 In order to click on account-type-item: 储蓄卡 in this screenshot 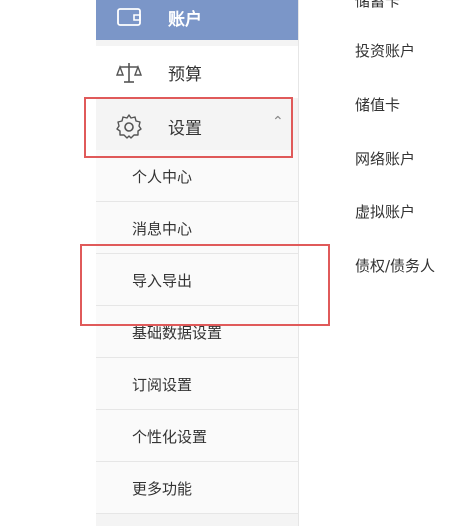, I will do `click(377, 5)`.